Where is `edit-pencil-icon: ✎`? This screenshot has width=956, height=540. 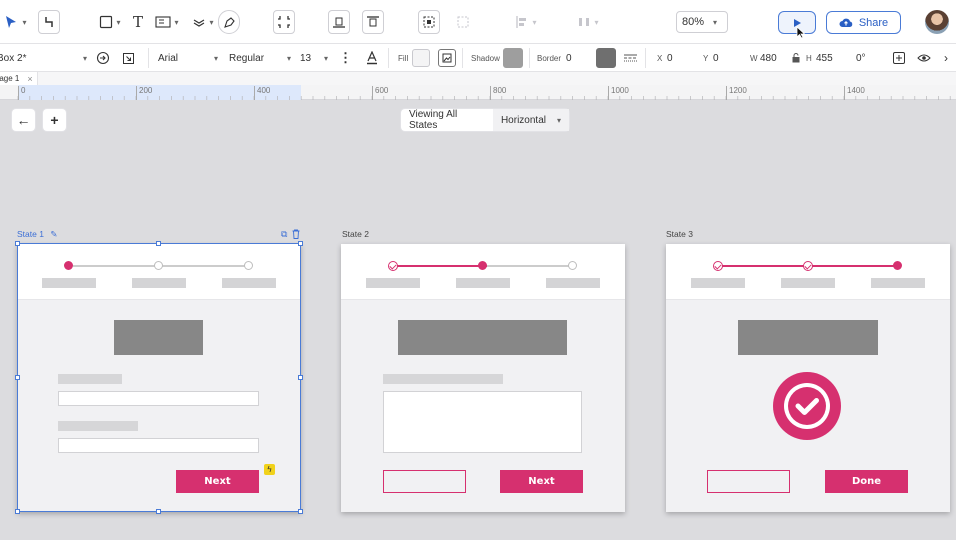 edit-pencil-icon: ✎ is located at coordinates (53, 234).